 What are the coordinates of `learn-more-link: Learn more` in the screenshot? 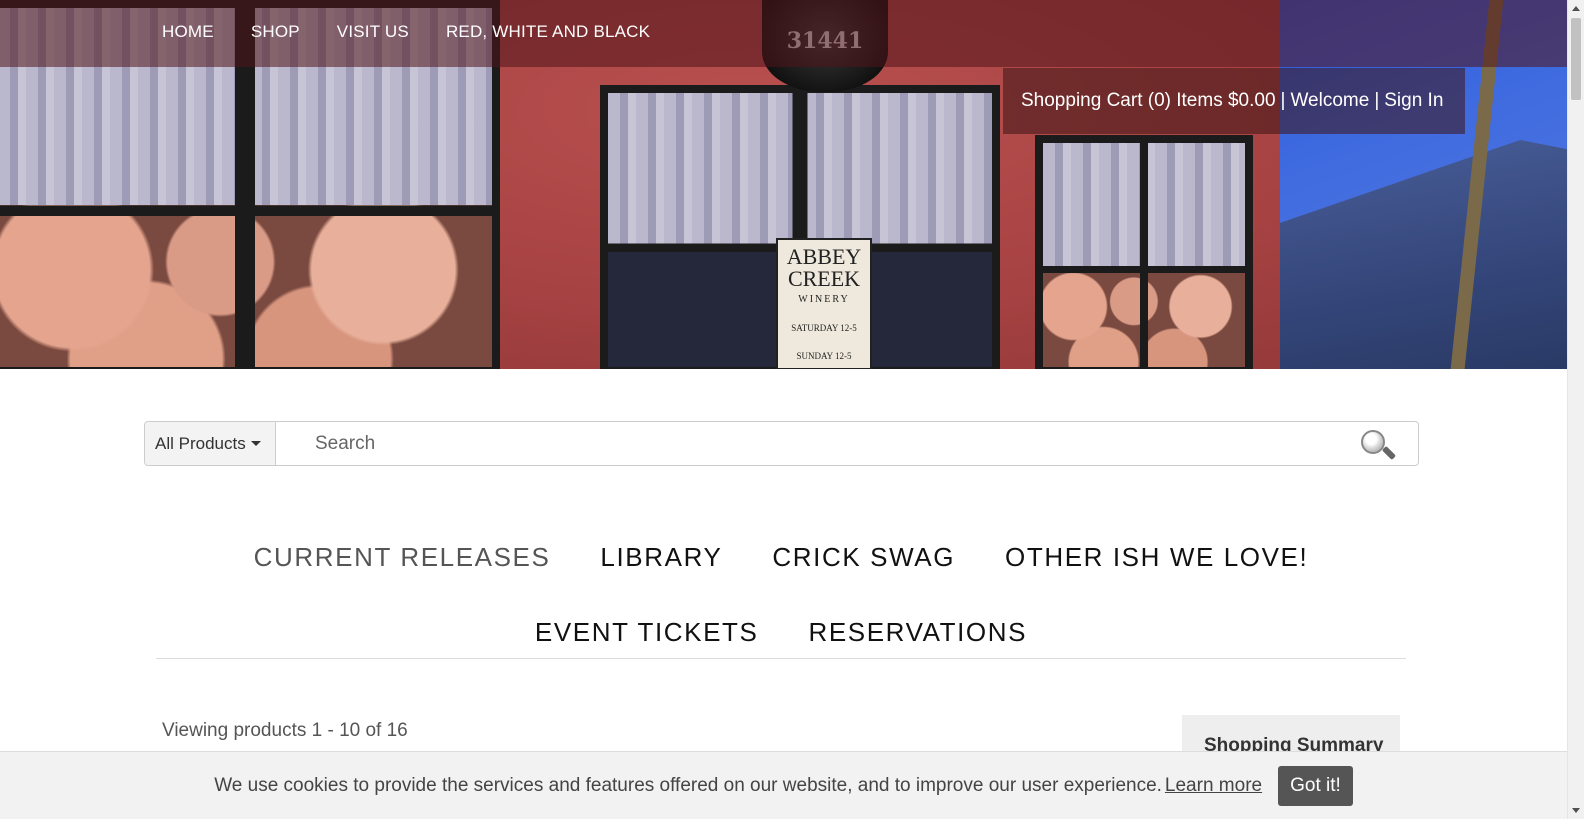 It's located at (1213, 786).